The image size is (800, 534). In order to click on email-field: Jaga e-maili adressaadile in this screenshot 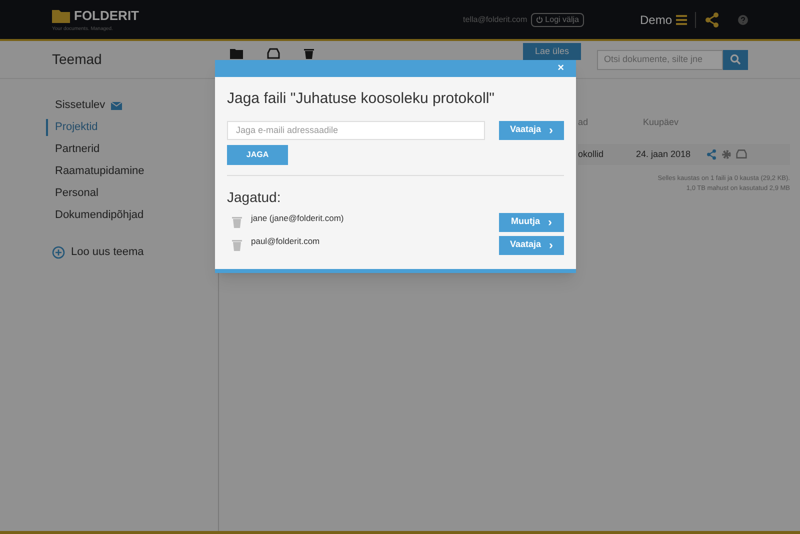, I will do `click(356, 130)`.